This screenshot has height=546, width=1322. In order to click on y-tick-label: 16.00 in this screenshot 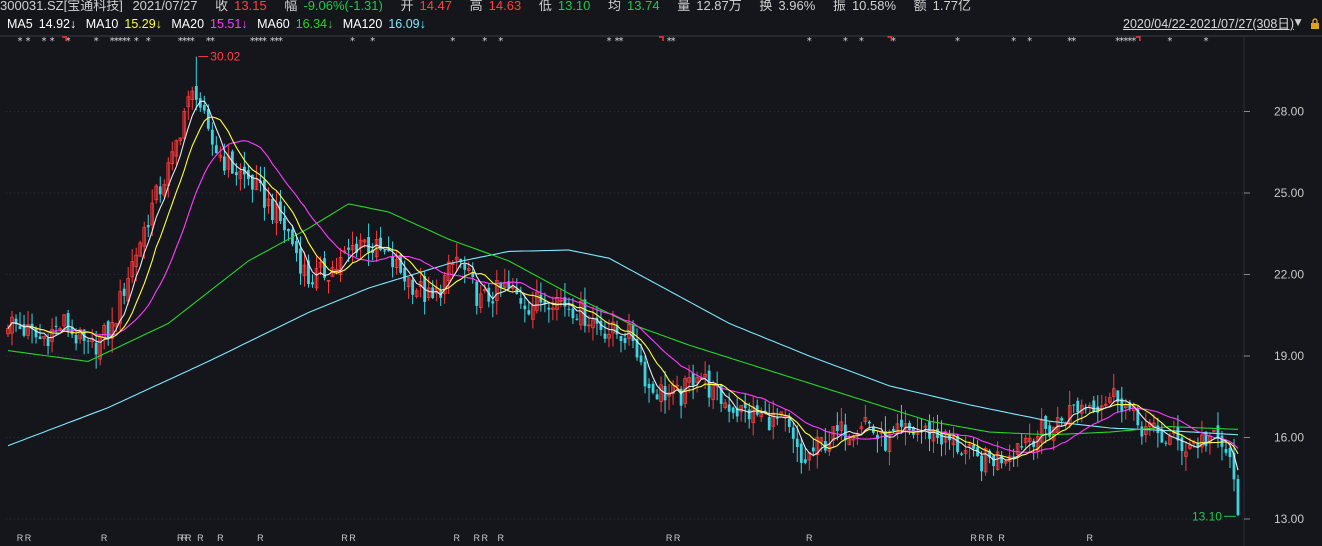, I will do `click(1289, 438)`.